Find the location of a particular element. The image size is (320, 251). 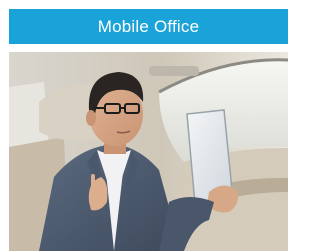

card-title: Mobile Office is located at coordinates (148, 26).